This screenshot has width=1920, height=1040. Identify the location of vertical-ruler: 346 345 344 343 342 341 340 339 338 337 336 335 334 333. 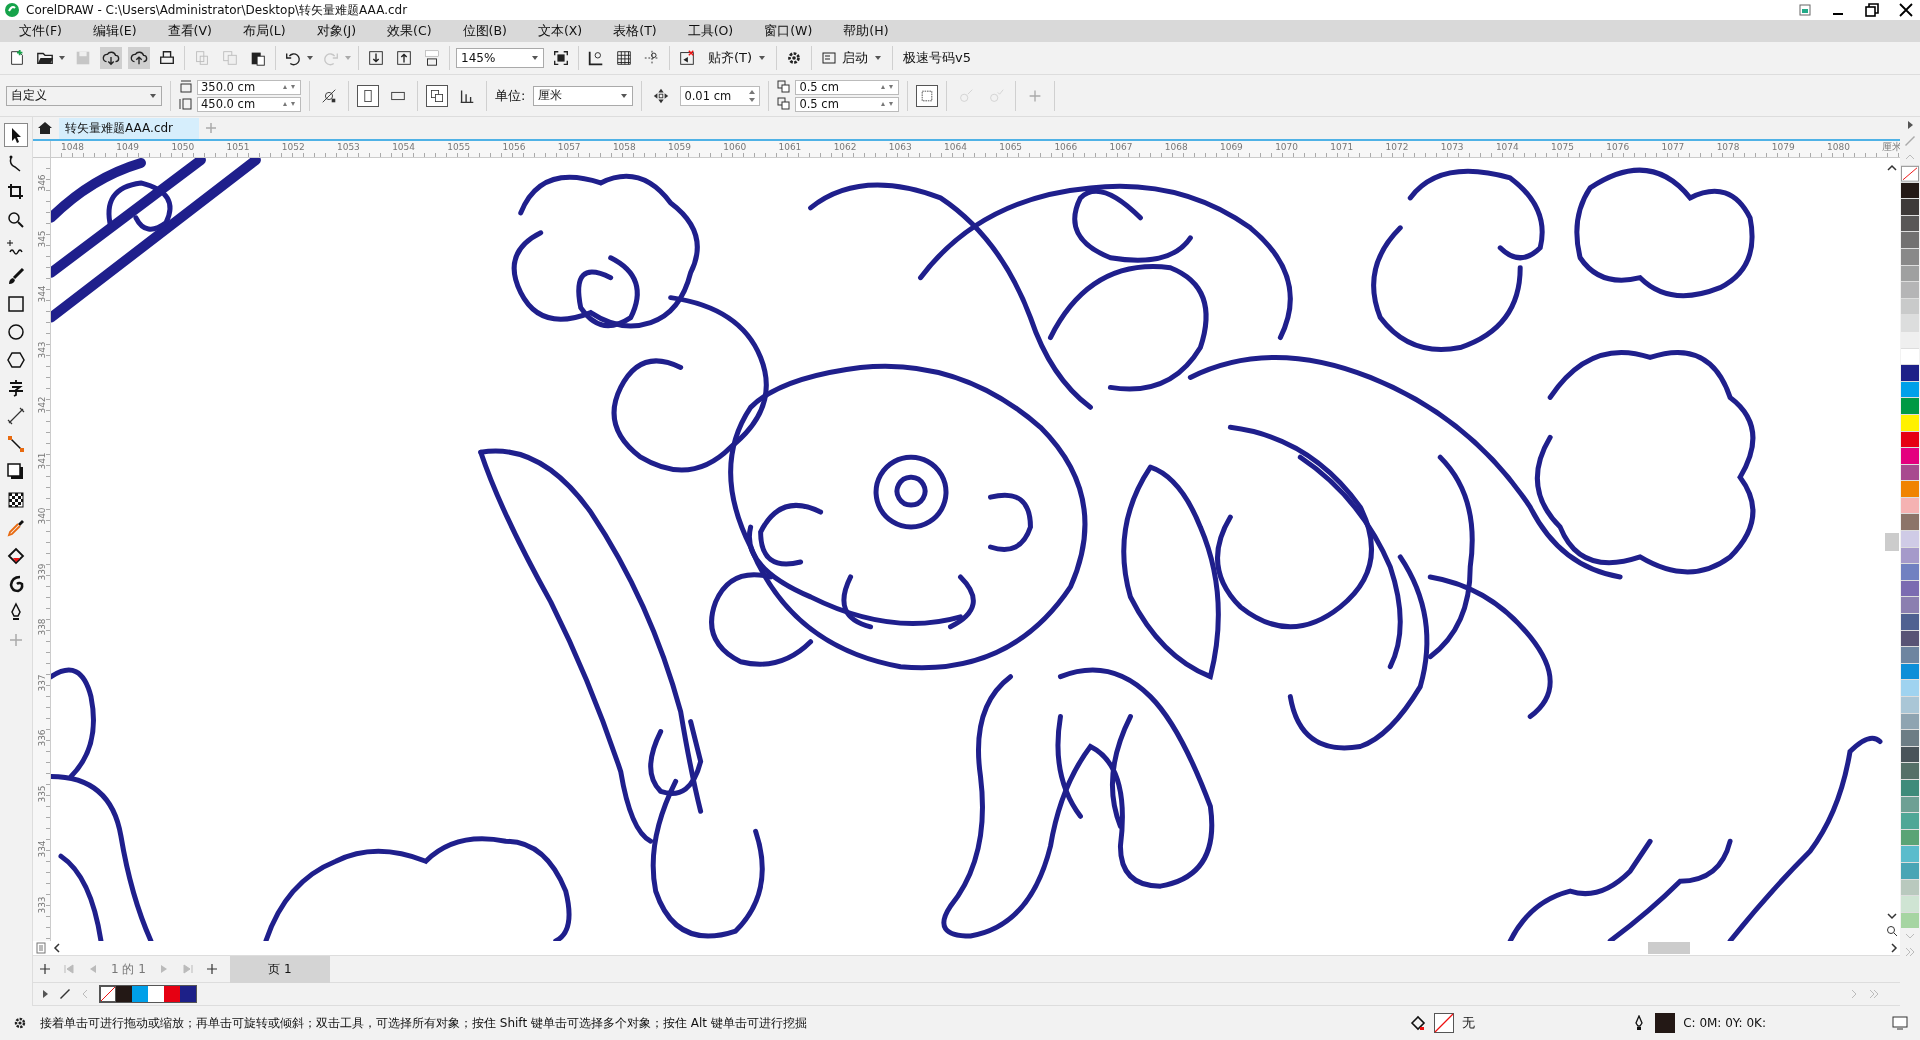
(42, 549).